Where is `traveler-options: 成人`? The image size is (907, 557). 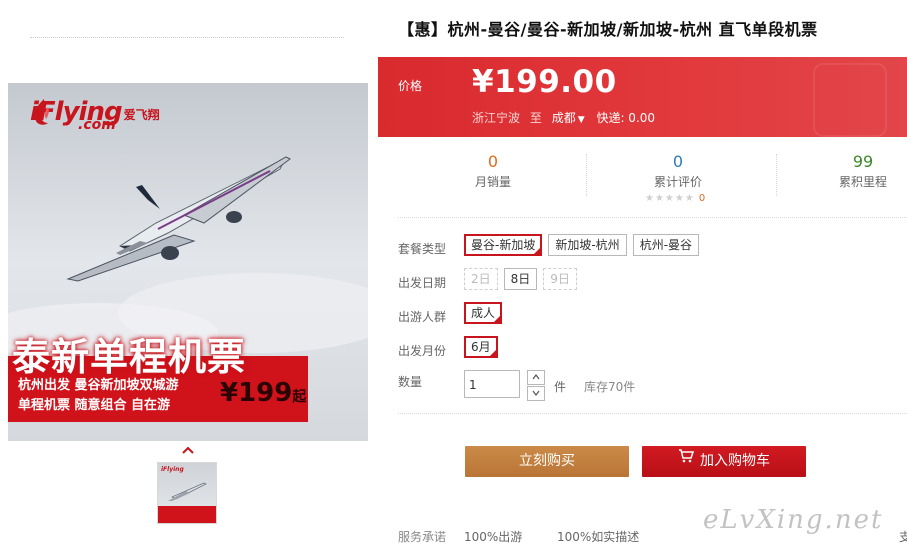
traveler-options: 成人 is located at coordinates (483, 313).